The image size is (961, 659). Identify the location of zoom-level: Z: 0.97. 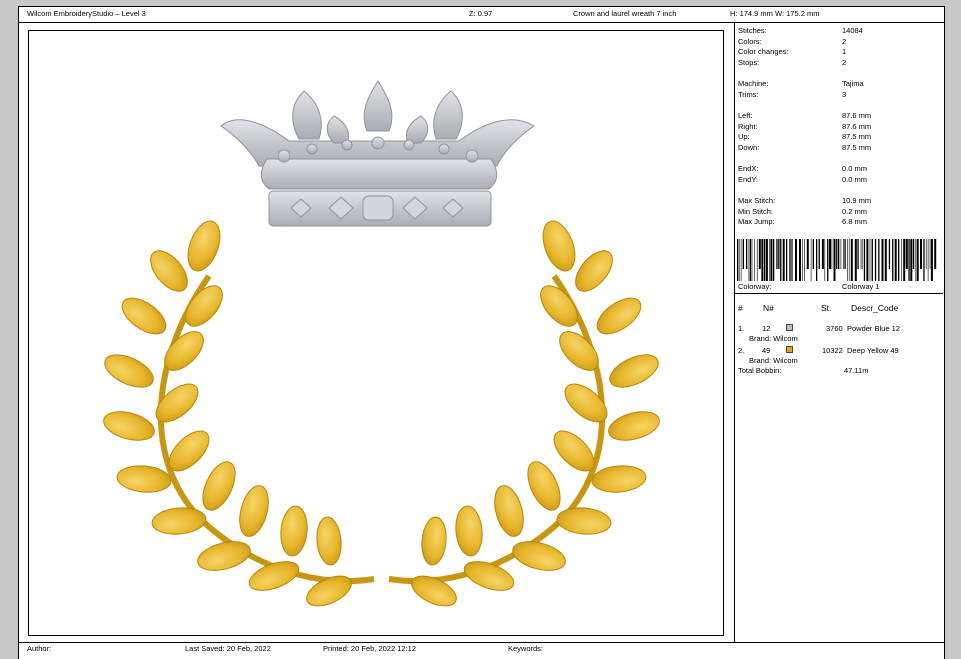
(481, 13).